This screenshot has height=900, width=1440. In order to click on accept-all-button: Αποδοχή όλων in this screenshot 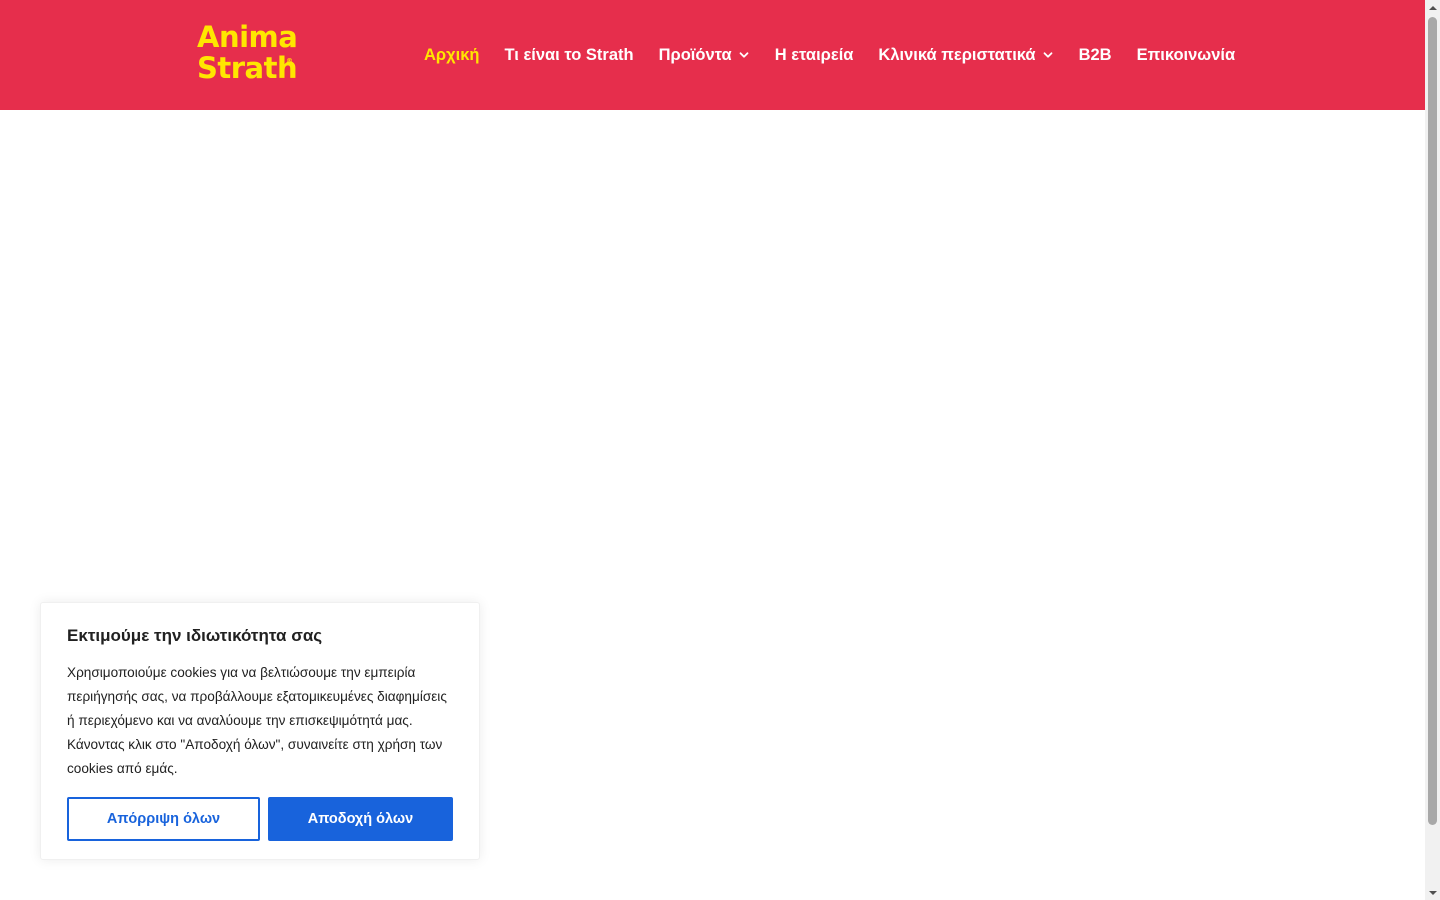, I will do `click(360, 819)`.